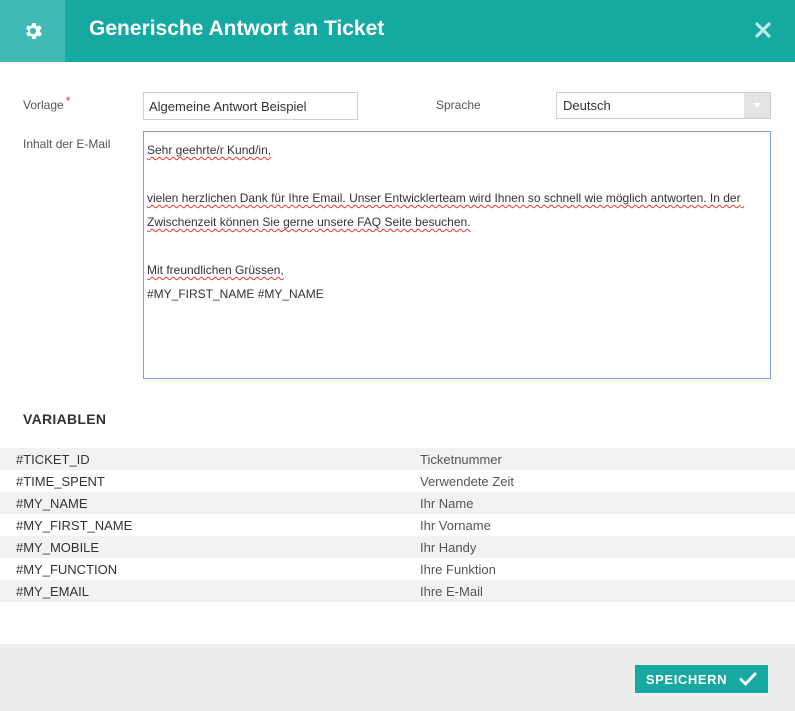 This screenshot has width=795, height=711. Describe the element at coordinates (52, 591) in the screenshot. I see `variable-name: #MY_EMAIL` at that location.